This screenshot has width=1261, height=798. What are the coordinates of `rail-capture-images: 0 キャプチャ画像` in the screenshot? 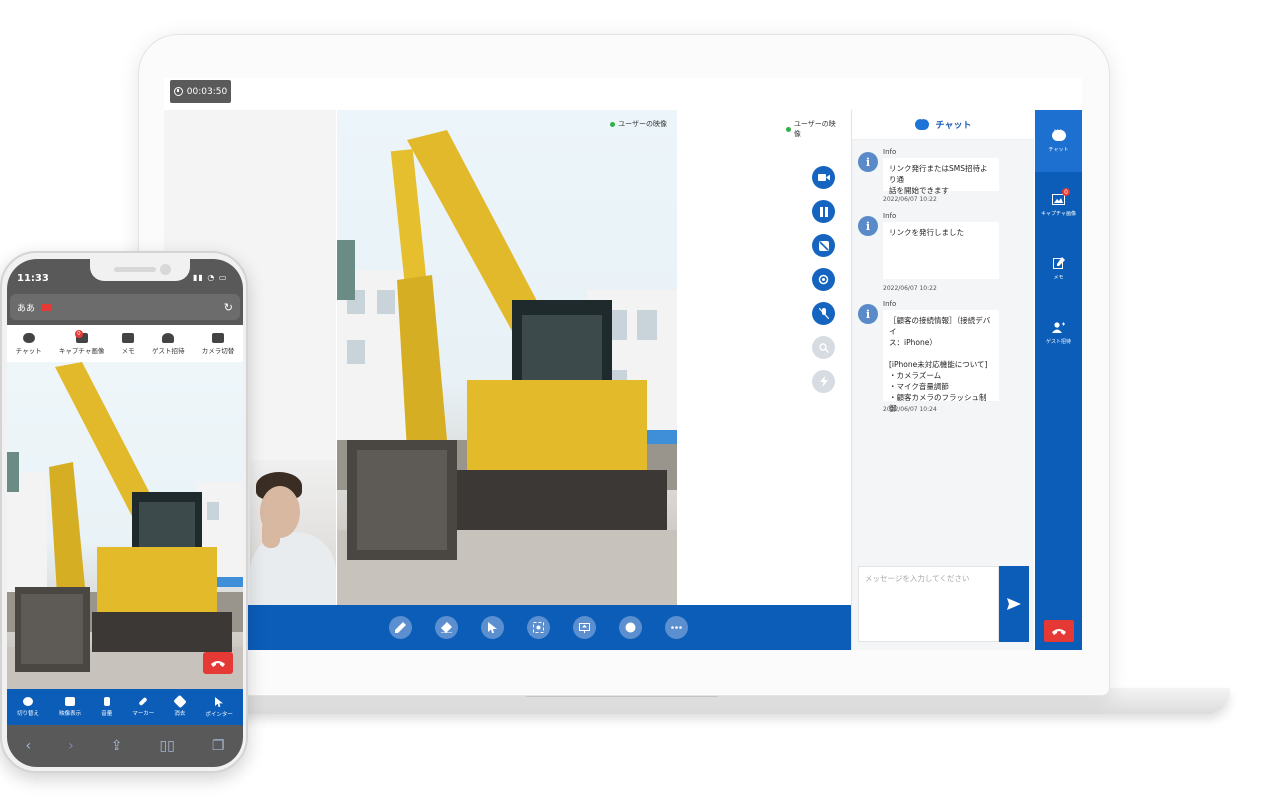 It's located at (1058, 205).